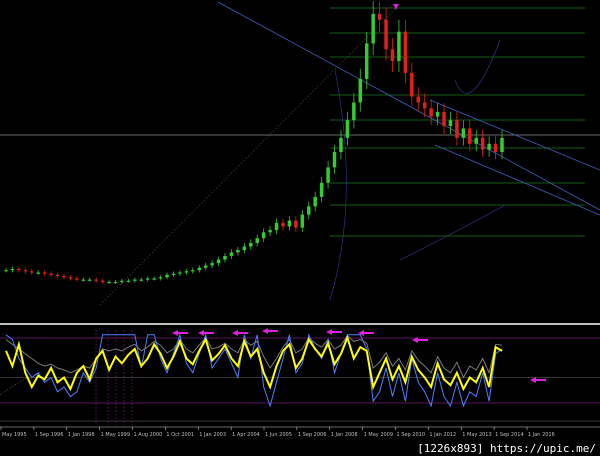 The height and width of the screenshot is (456, 600). Describe the element at coordinates (411, 435) in the screenshot. I see `x-tick-label: 1 Sep 2010` at that location.